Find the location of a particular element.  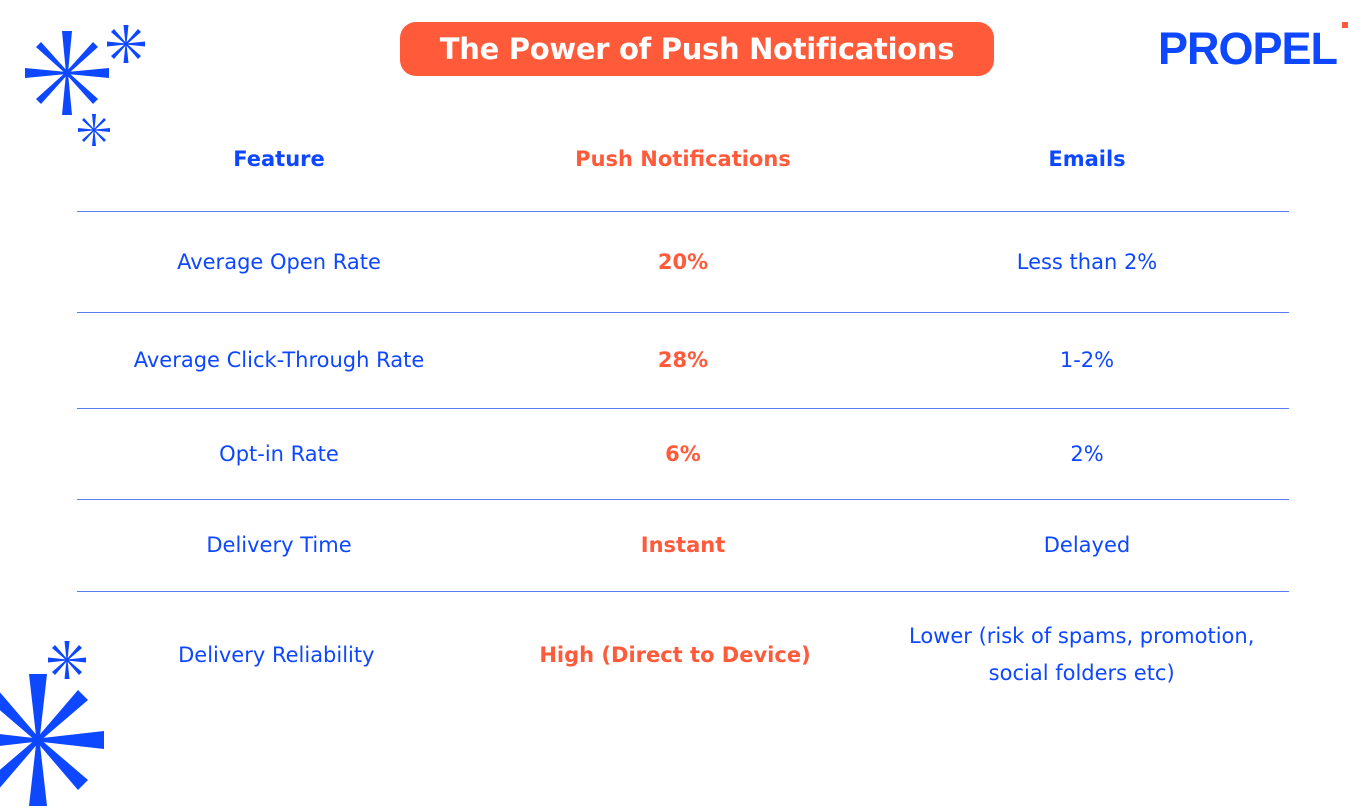

push-value-cell: 20% is located at coordinates (683, 261).